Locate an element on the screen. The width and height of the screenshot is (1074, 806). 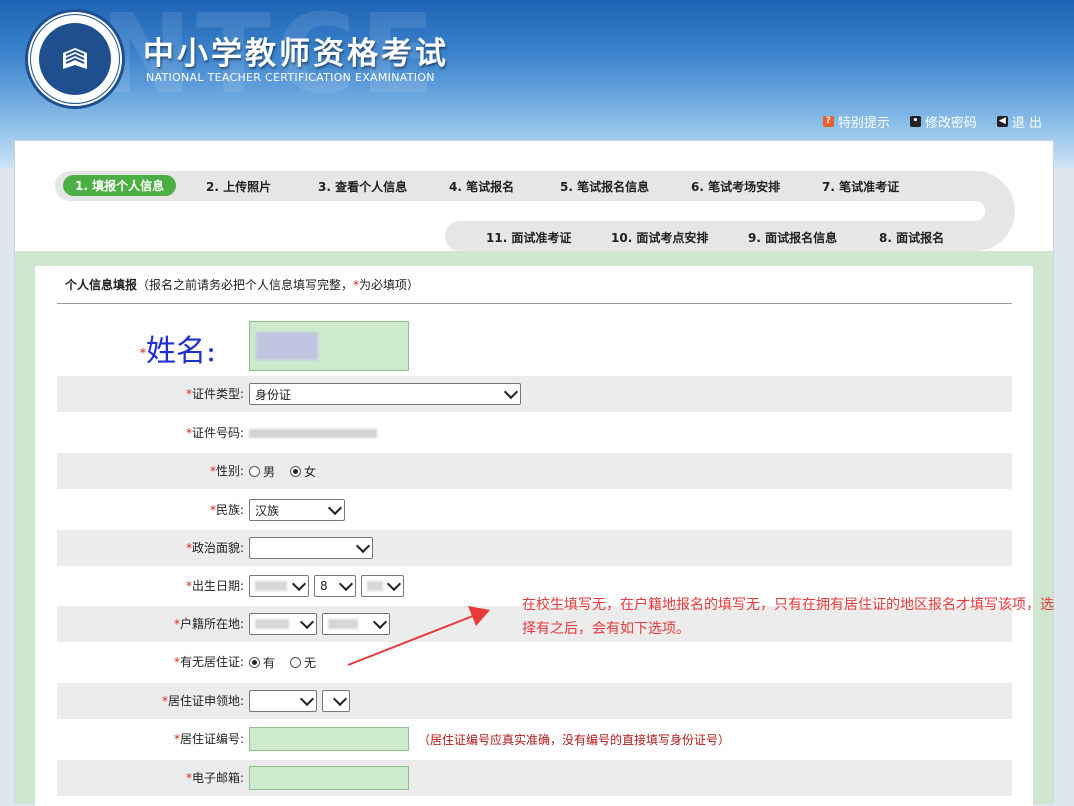
residence-permit-number-input is located at coordinates (329, 739).